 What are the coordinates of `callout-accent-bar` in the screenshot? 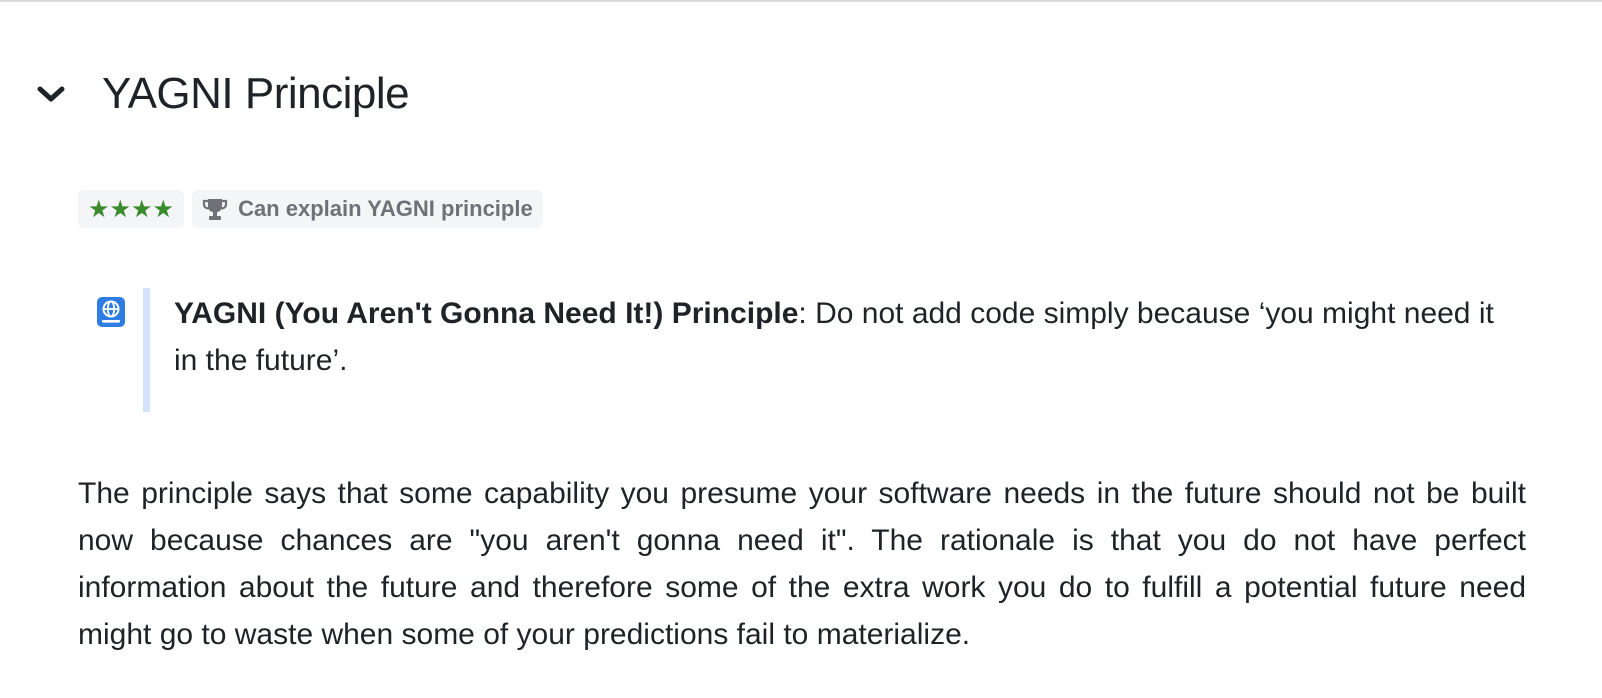 It's located at (146, 350).